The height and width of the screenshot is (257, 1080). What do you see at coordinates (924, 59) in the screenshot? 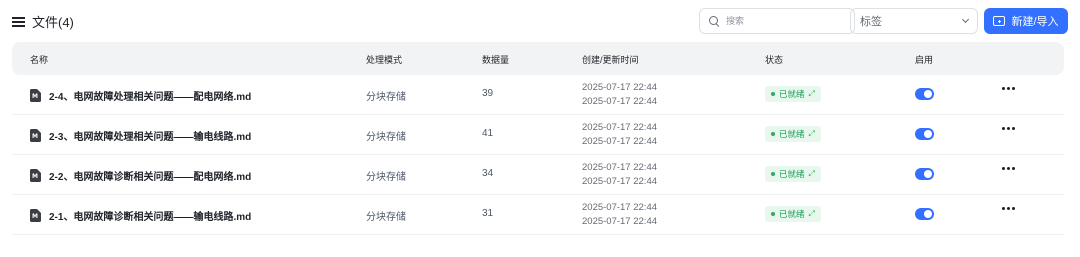
I see `column-enabled: 启用` at bounding box center [924, 59].